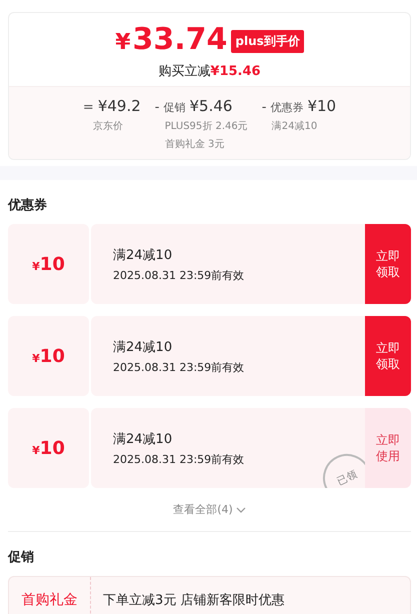  Describe the element at coordinates (193, 600) in the screenshot. I see `promotion-text: 下单立减3元 店铺新客限时优惠` at that location.